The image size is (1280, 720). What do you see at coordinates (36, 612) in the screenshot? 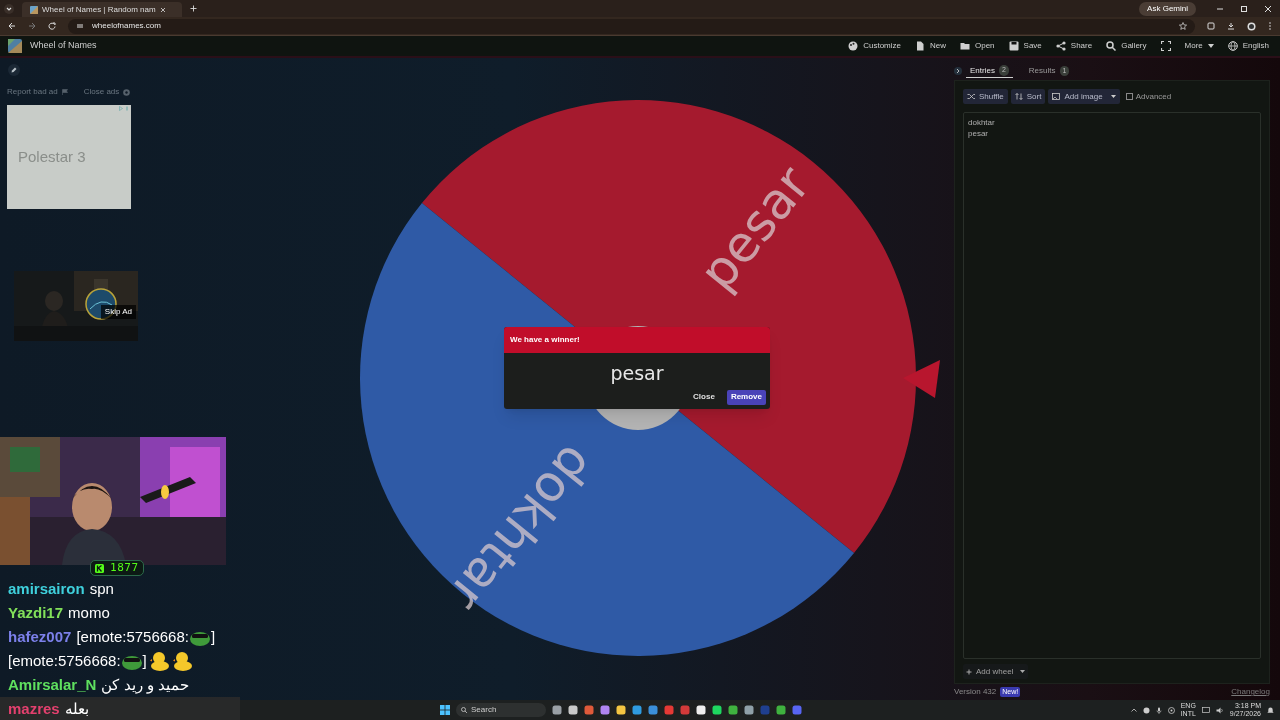
I see `chat-username: Yazdi17` at bounding box center [36, 612].